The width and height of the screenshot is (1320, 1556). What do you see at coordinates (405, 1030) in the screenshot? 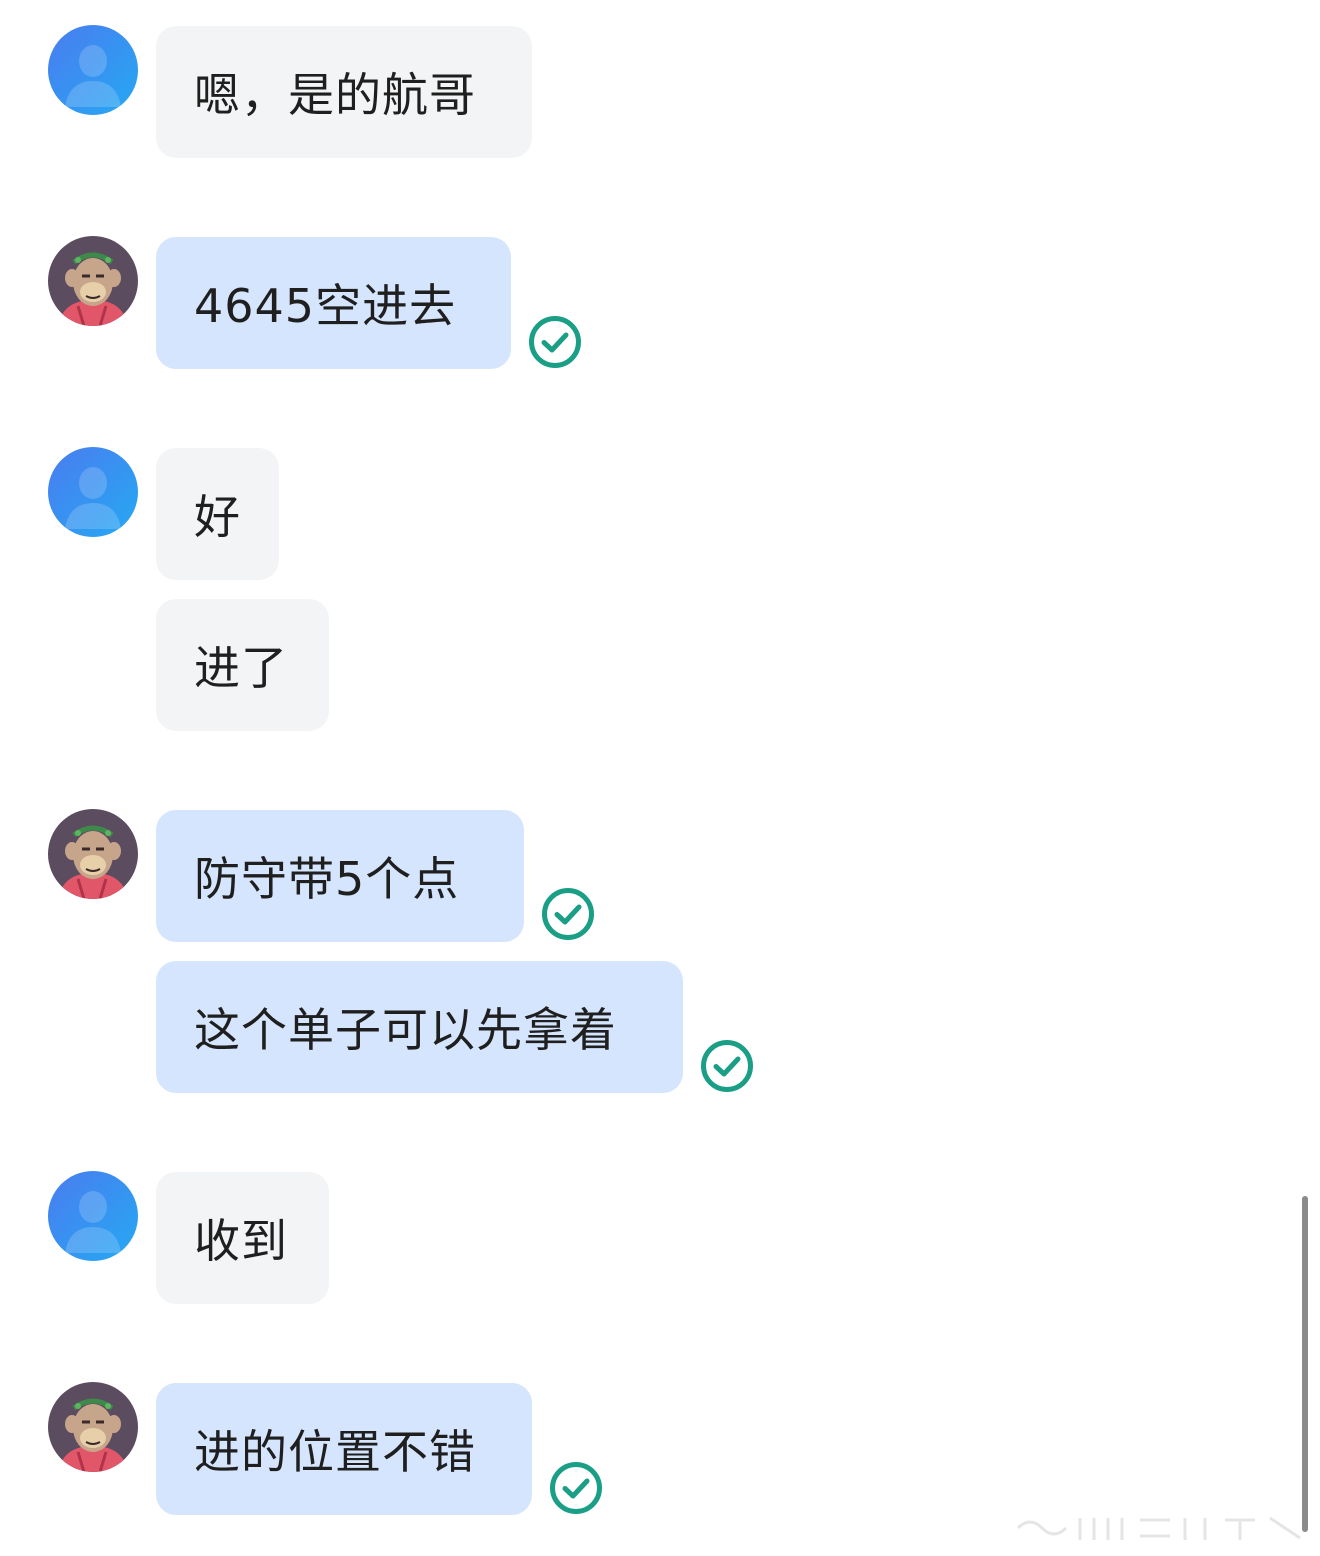
I see `message-text: 这个单子可以先拿着` at bounding box center [405, 1030].